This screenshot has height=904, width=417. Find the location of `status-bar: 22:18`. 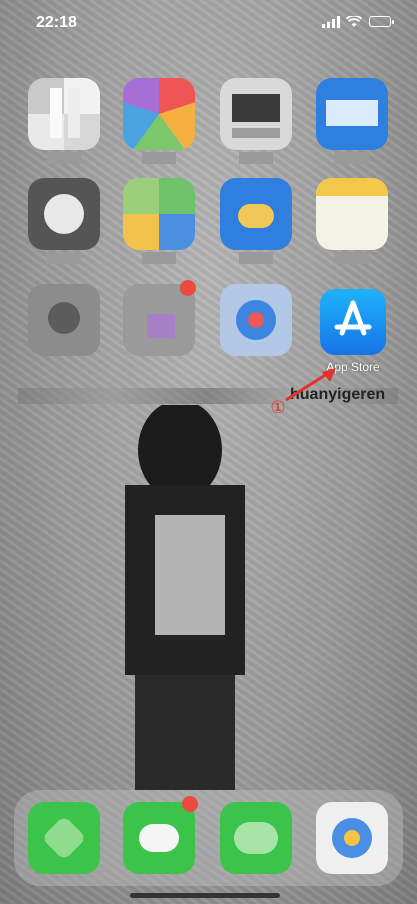

status-bar: 22:18 is located at coordinates (208, 24).